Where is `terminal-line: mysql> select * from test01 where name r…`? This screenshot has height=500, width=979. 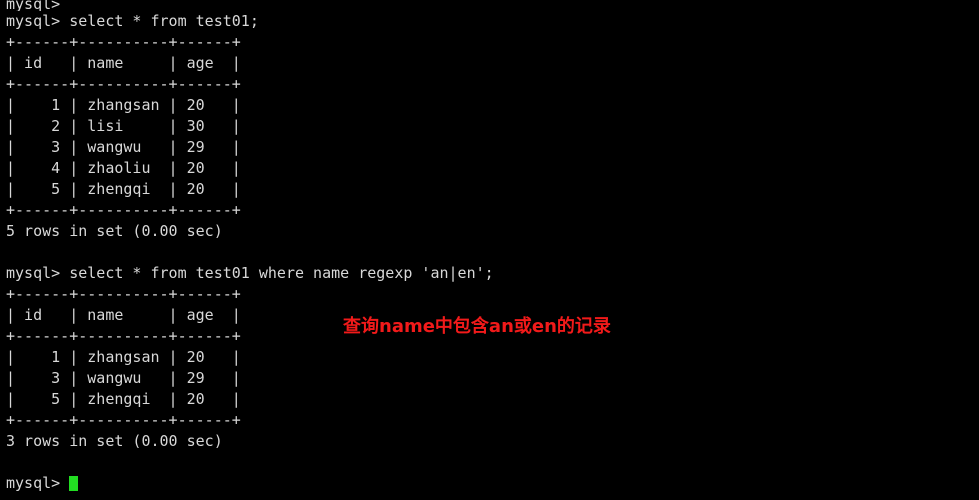 terminal-line: mysql> select * from test01 where name r… is located at coordinates (250, 273).